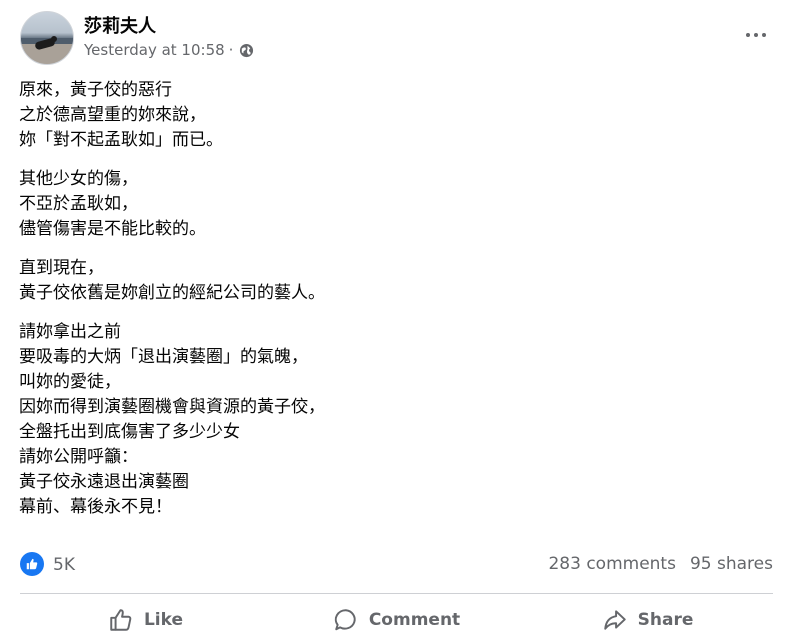 The height and width of the screenshot is (644, 788). I want to click on like-button: Like, so click(145, 620).